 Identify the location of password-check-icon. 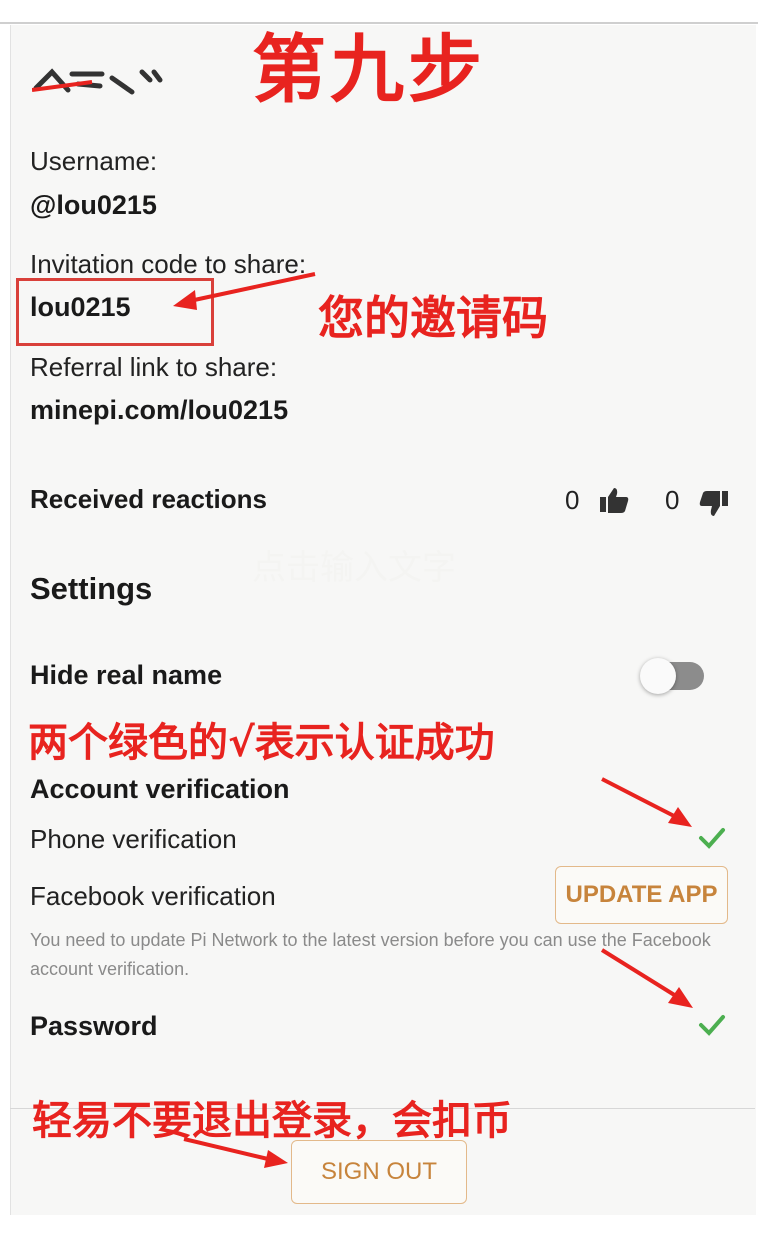
(712, 1027).